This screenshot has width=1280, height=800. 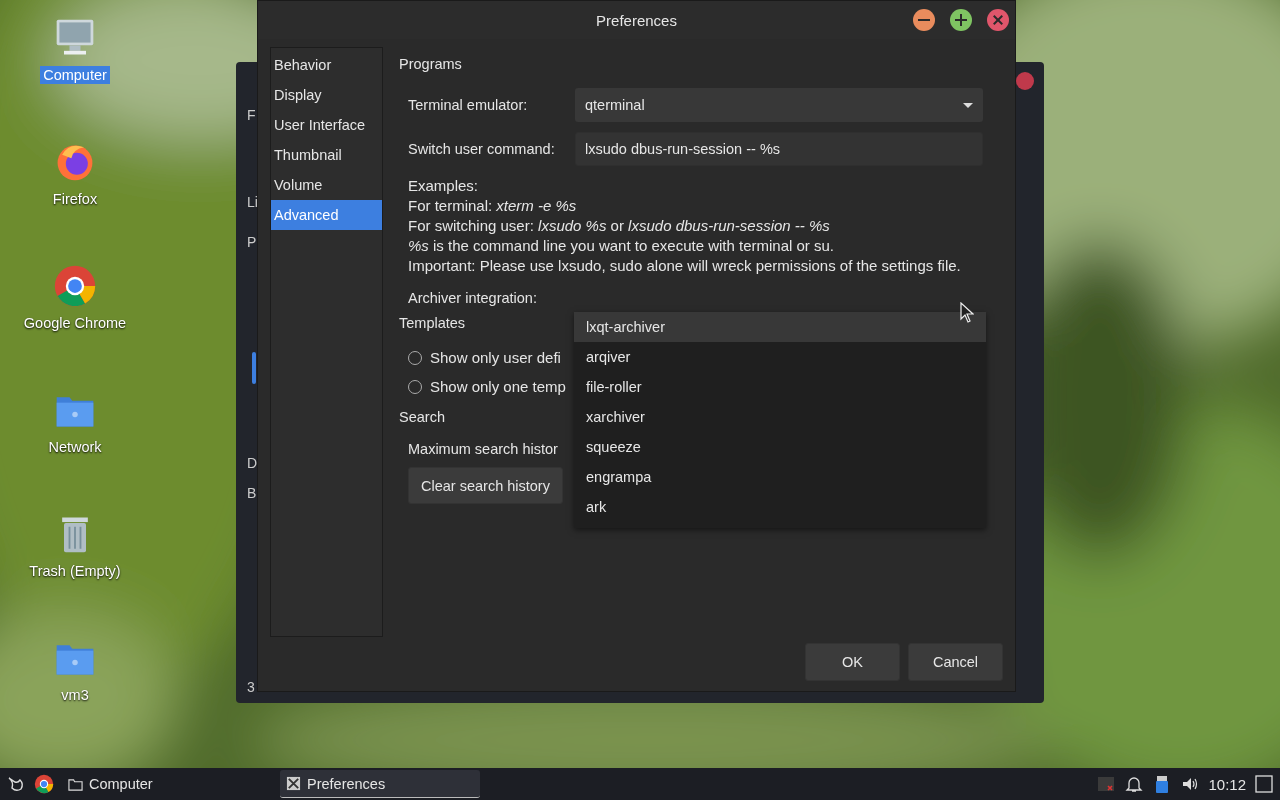 What do you see at coordinates (16, 784) in the screenshot?
I see `bird-icon` at bounding box center [16, 784].